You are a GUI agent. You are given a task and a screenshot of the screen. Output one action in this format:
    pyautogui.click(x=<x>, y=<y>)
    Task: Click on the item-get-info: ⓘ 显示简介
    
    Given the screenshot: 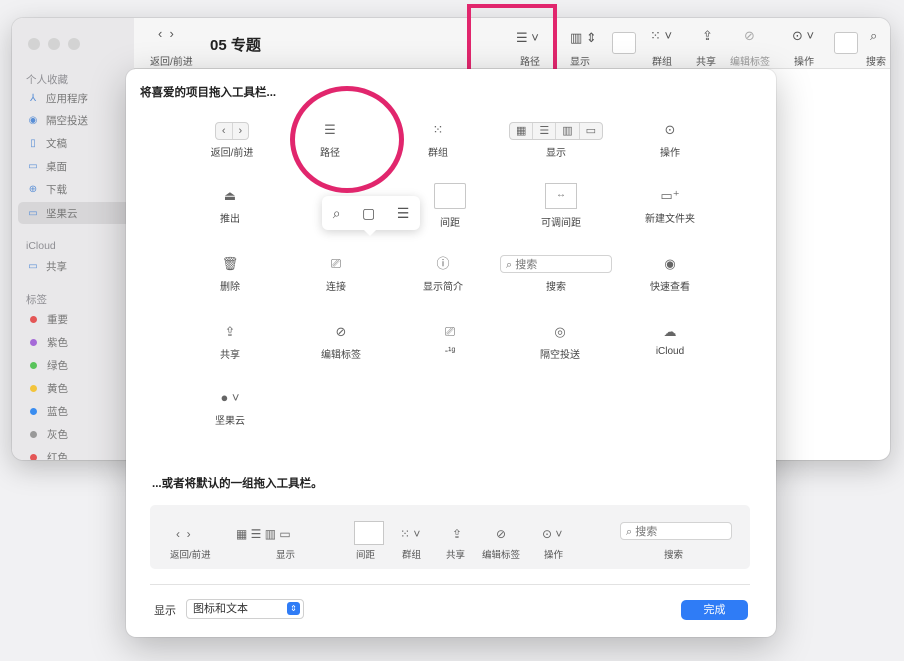 What is the action you would take?
    pyautogui.click(x=443, y=274)
    